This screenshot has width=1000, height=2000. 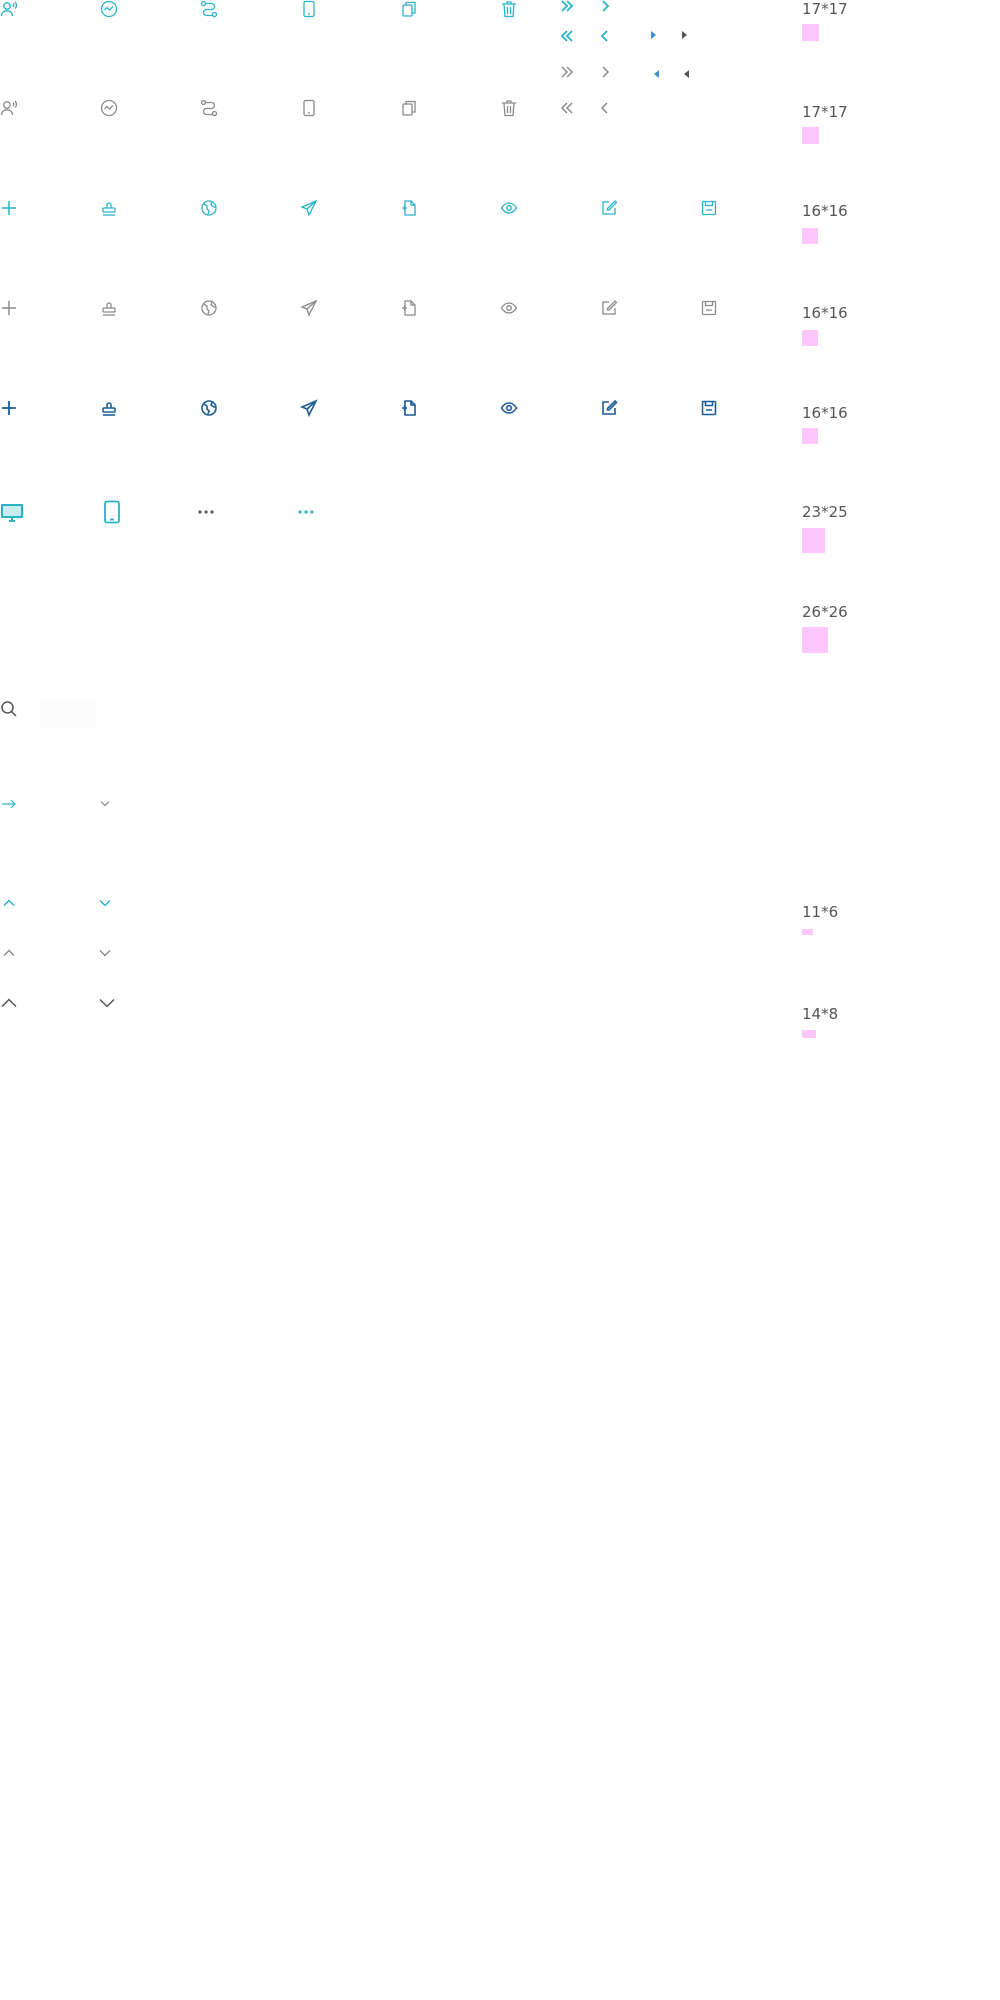 What do you see at coordinates (825, 512) in the screenshot?
I see `size-label: 23*25` at bounding box center [825, 512].